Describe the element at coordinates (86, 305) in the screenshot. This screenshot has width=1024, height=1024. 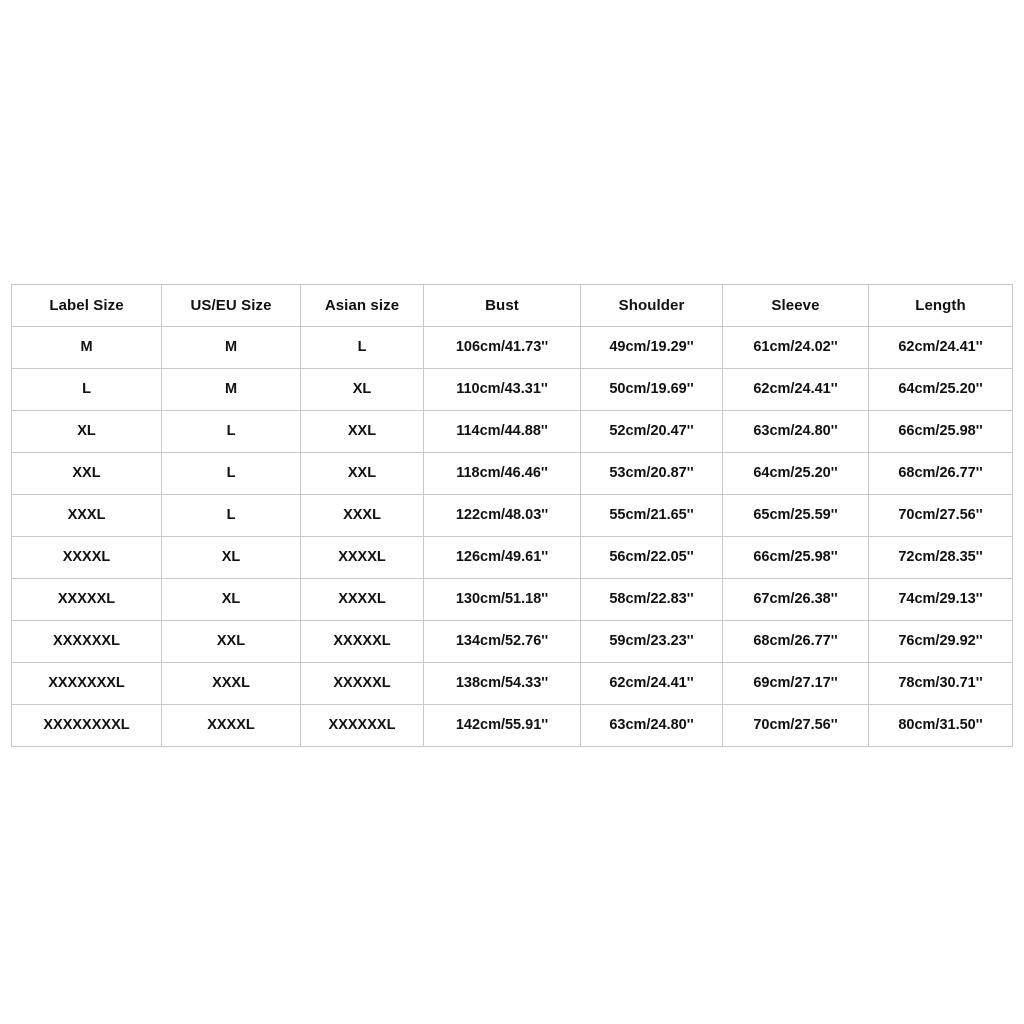
I see `column-header-label-size: Label Size` at that location.